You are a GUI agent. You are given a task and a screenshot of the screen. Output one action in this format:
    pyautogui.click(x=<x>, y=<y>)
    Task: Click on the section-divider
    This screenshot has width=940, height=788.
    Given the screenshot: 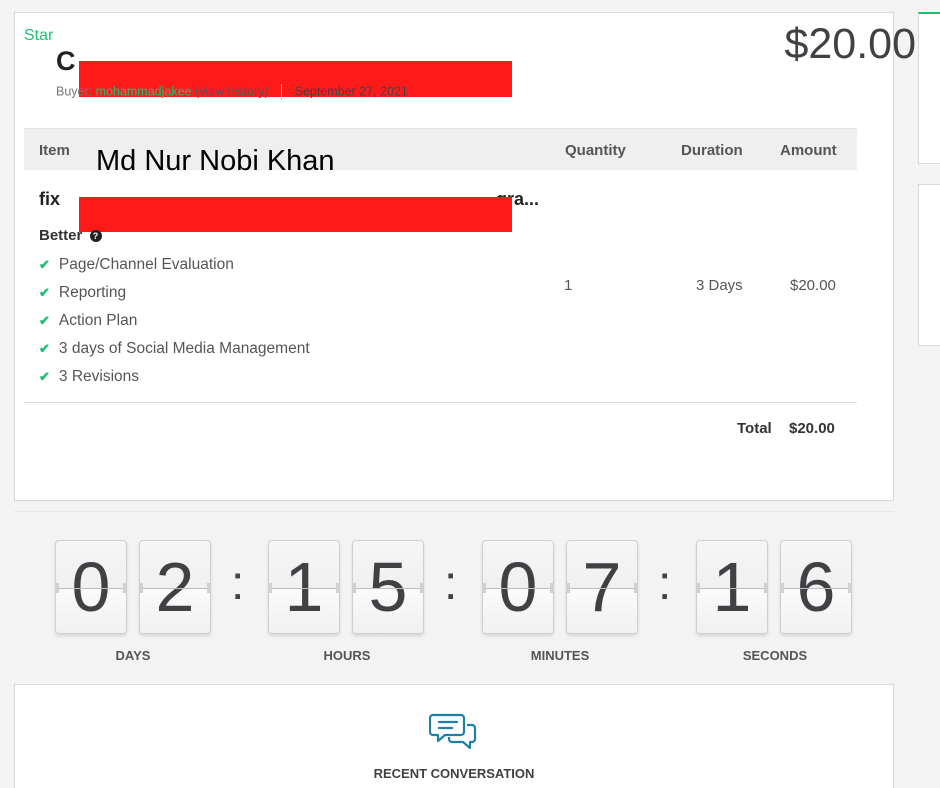 What is the action you would take?
    pyautogui.click(x=454, y=511)
    